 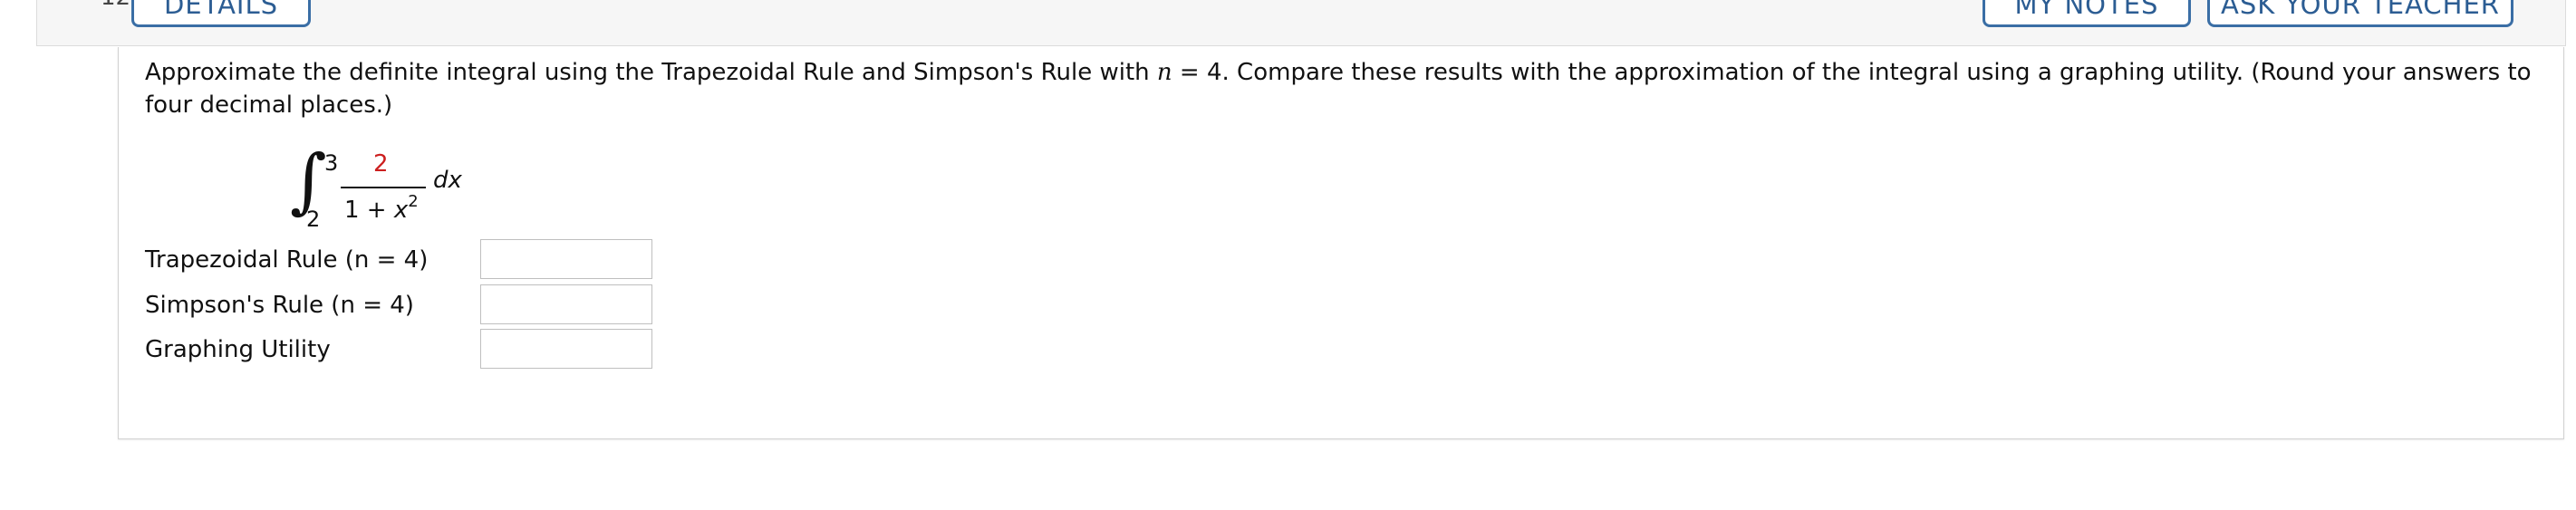 I want to click on trapezoidal-answer-input, so click(x=566, y=259).